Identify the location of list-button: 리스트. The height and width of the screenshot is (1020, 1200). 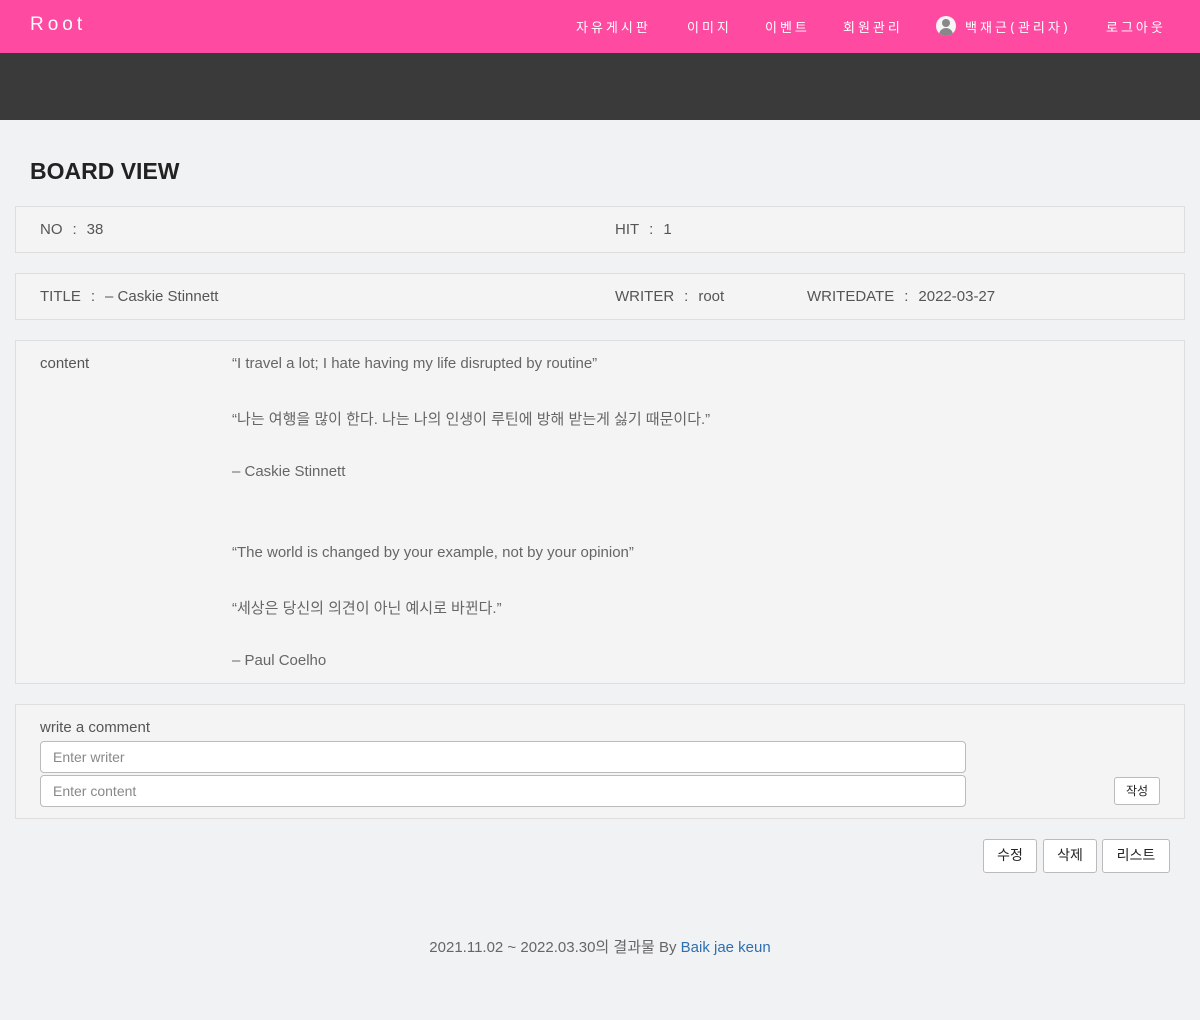
(1136, 856).